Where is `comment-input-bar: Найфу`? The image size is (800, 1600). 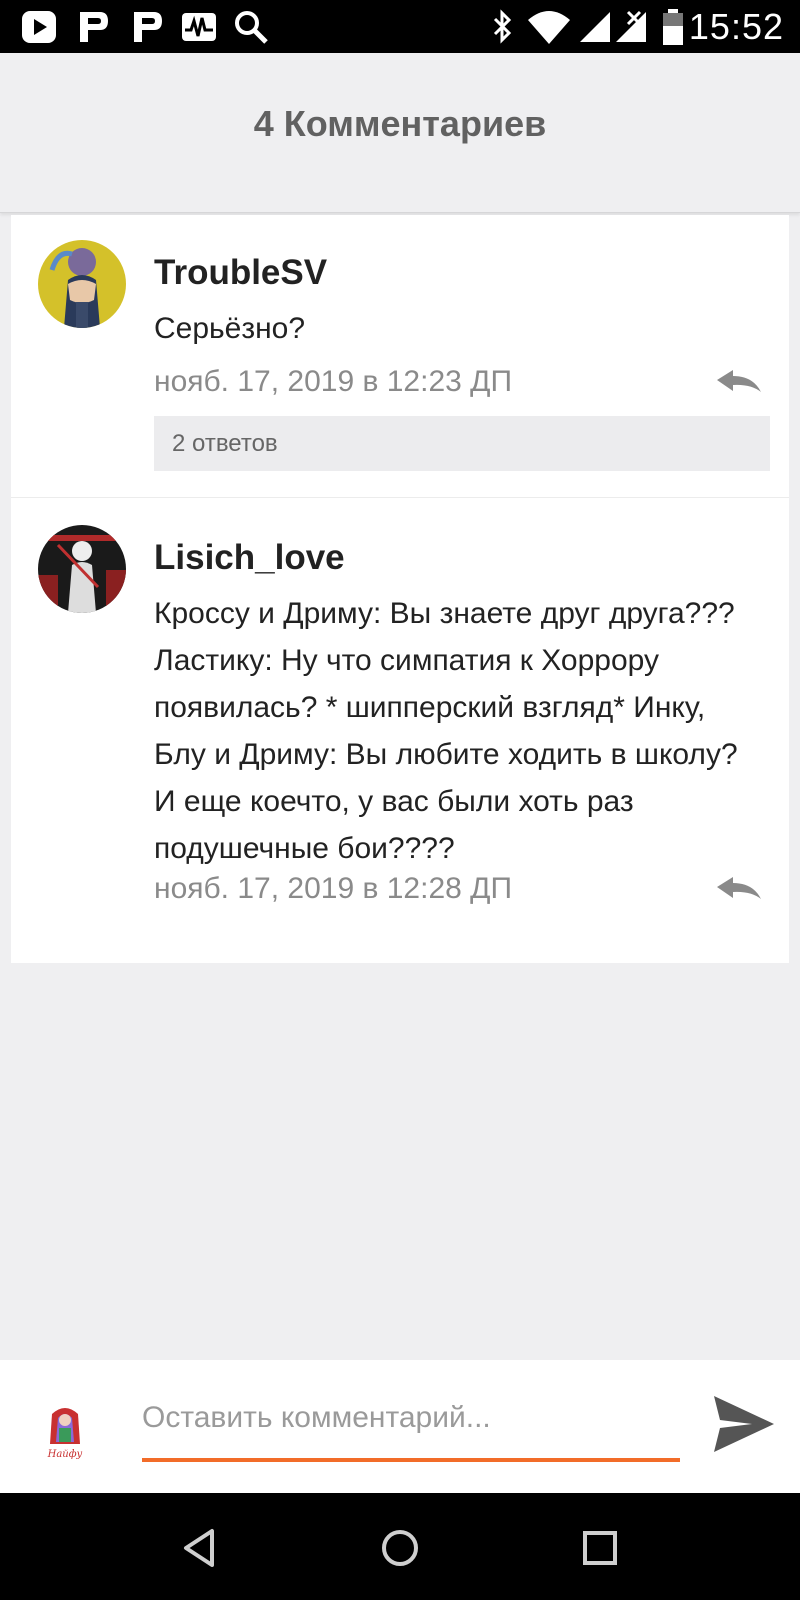
comment-input-bar: Найфу is located at coordinates (400, 1426).